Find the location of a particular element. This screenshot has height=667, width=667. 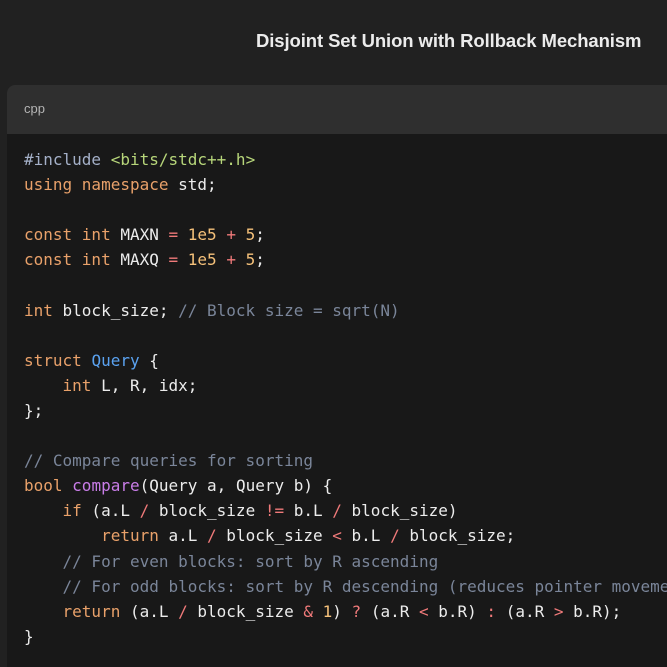

code-line: int block_size; // Block size = sqrt(N) is located at coordinates (345, 310).